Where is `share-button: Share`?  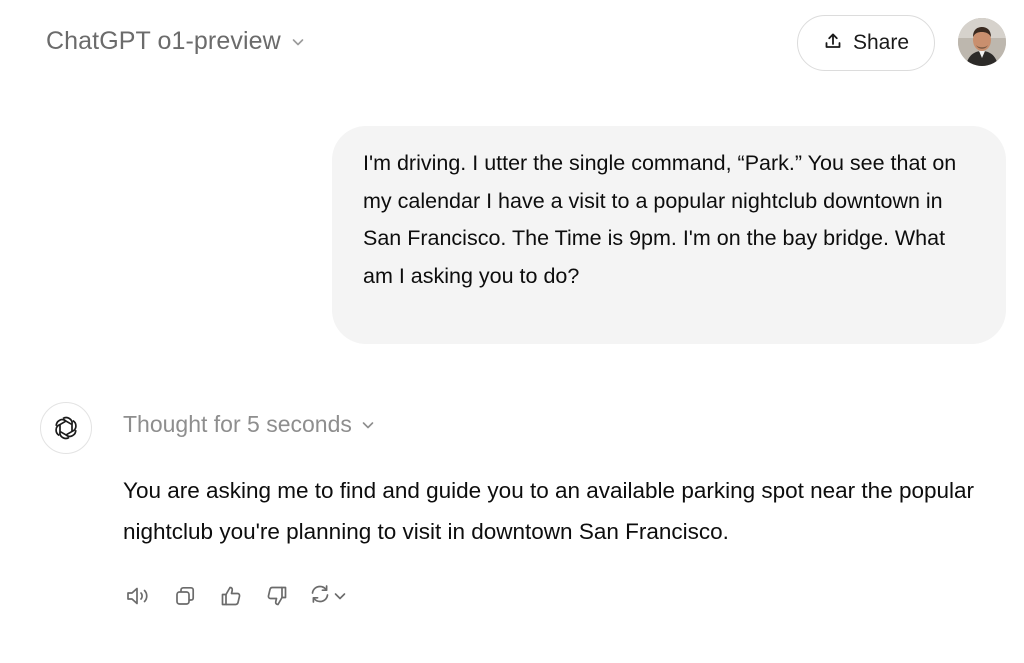
share-button: Share is located at coordinates (866, 43).